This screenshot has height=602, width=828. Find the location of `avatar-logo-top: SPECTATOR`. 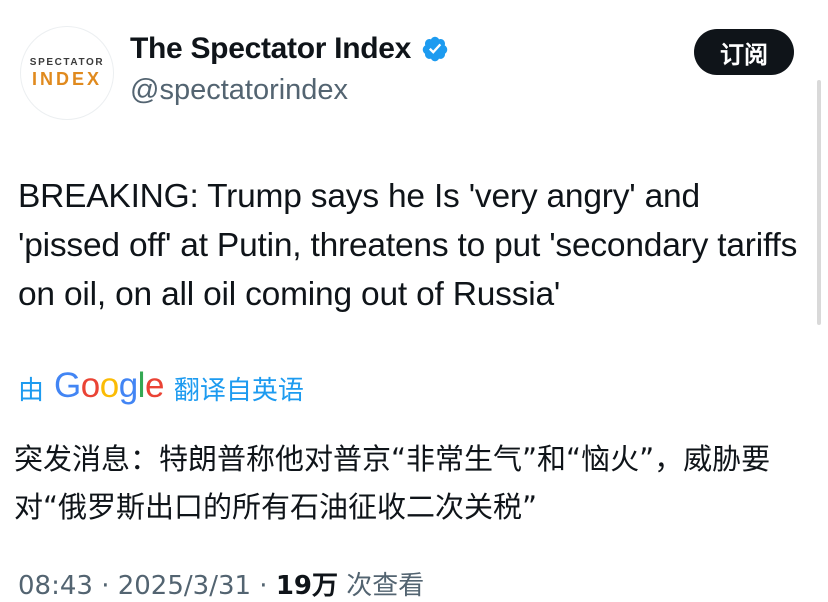

avatar-logo-top: SPECTATOR is located at coordinates (67, 62).